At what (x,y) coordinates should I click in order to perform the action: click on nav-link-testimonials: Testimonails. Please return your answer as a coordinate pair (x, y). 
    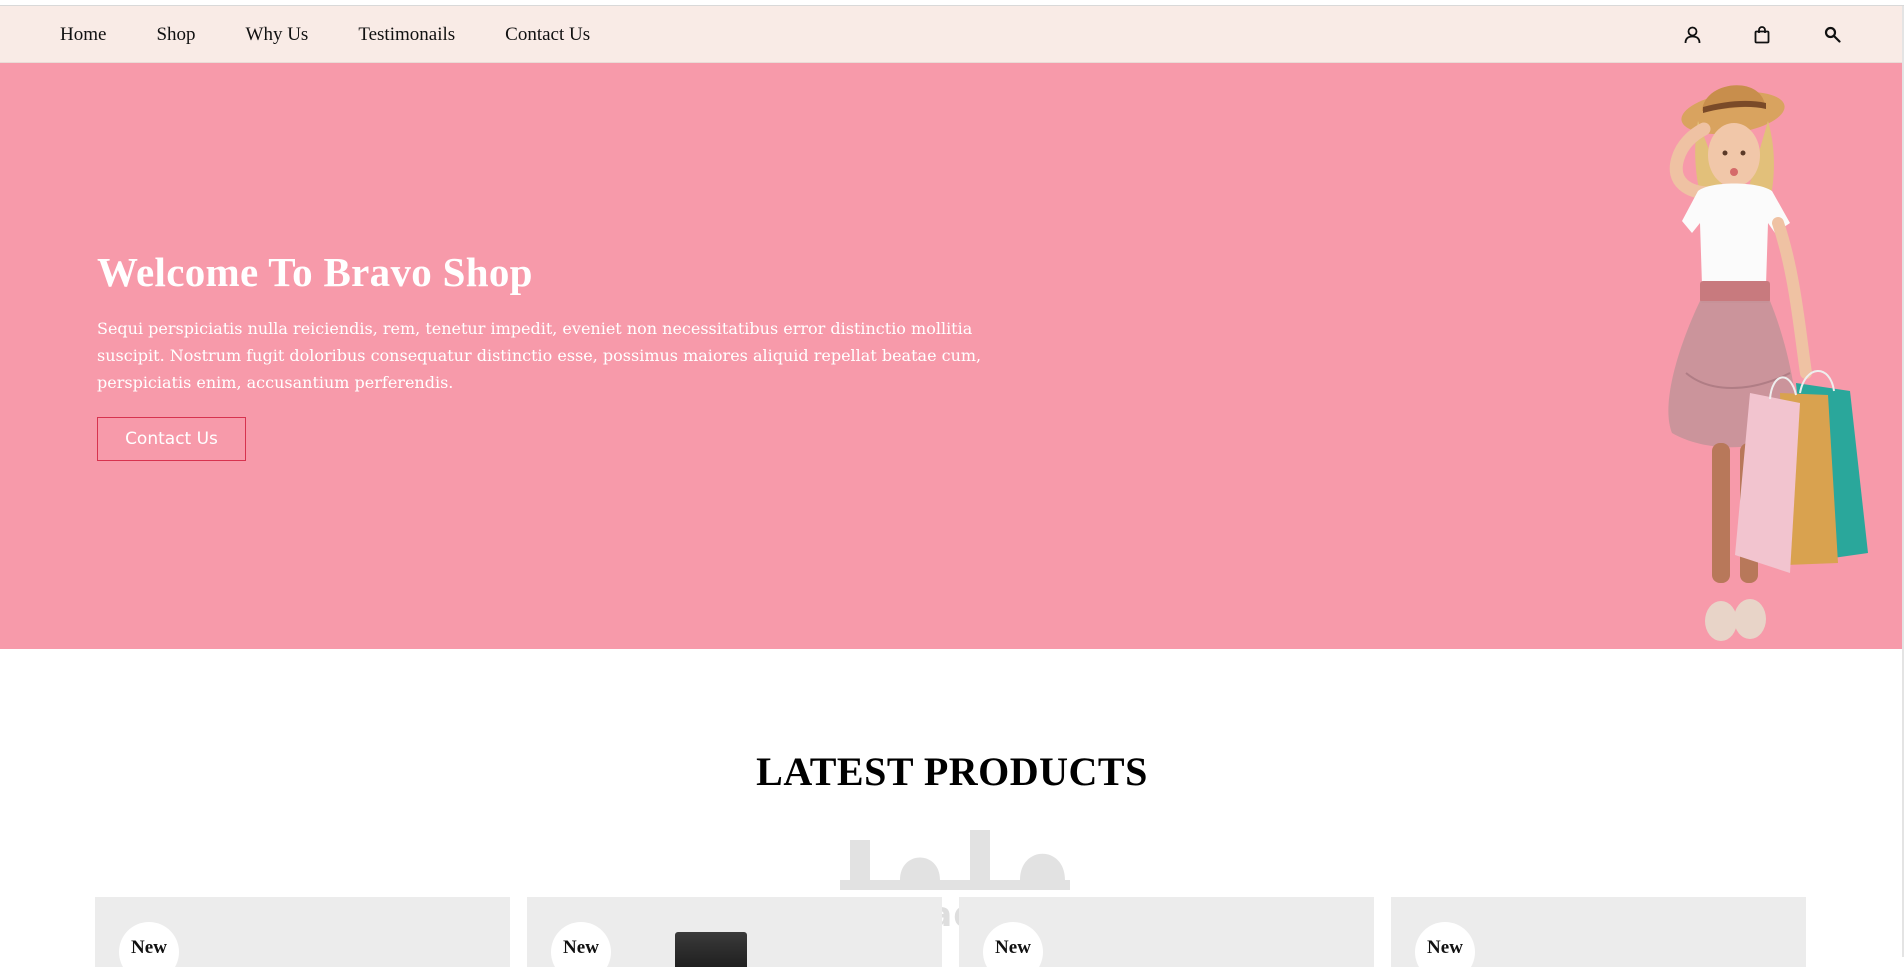
    Looking at the image, I should click on (406, 35).